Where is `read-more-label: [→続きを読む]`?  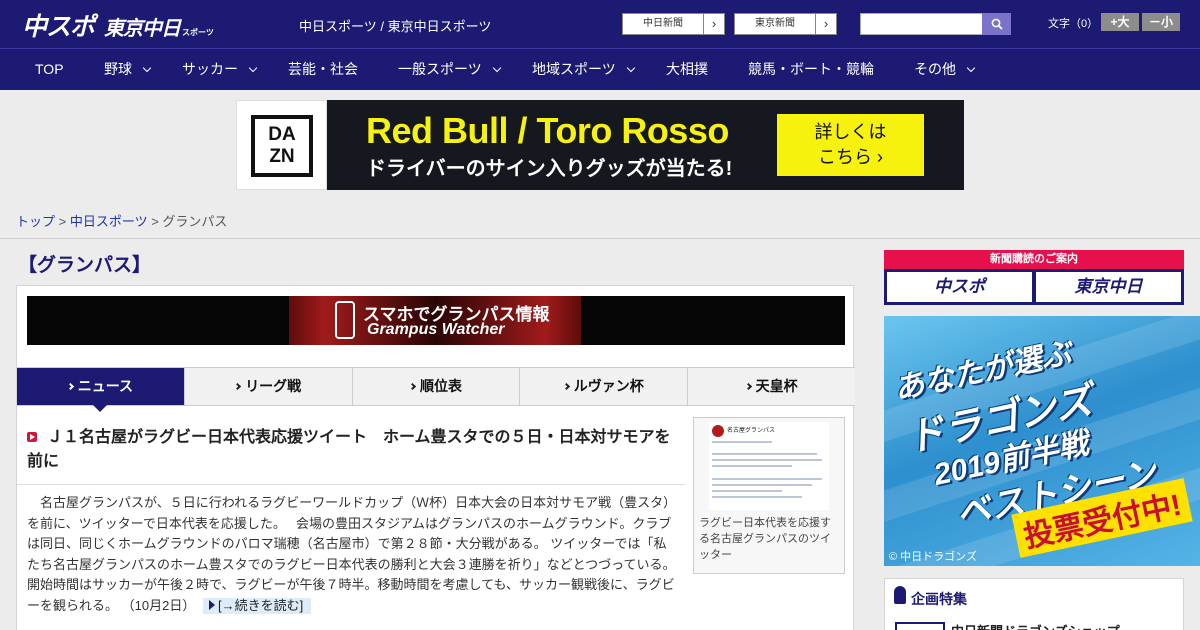 read-more-label: [→続きを読む] is located at coordinates (260, 605).